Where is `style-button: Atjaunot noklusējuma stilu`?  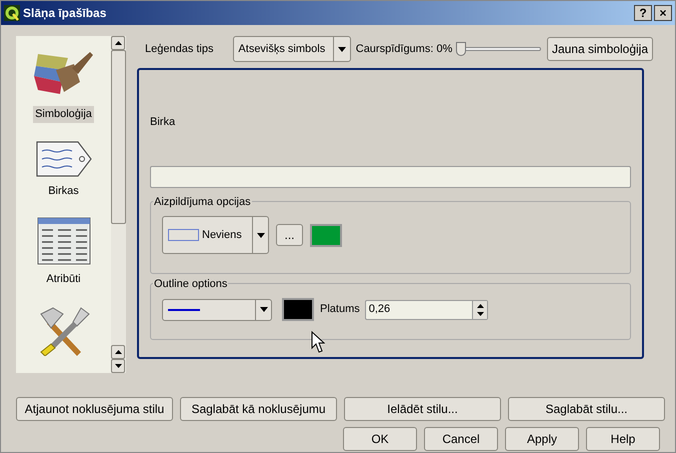 style-button: Atjaunot noklusējuma stilu is located at coordinates (94, 409).